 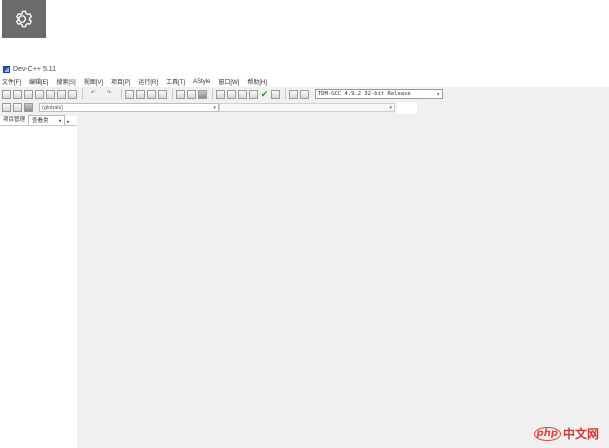 What do you see at coordinates (35, 69) in the screenshot?
I see `window-title: Dev-C++ 5.11` at bounding box center [35, 69].